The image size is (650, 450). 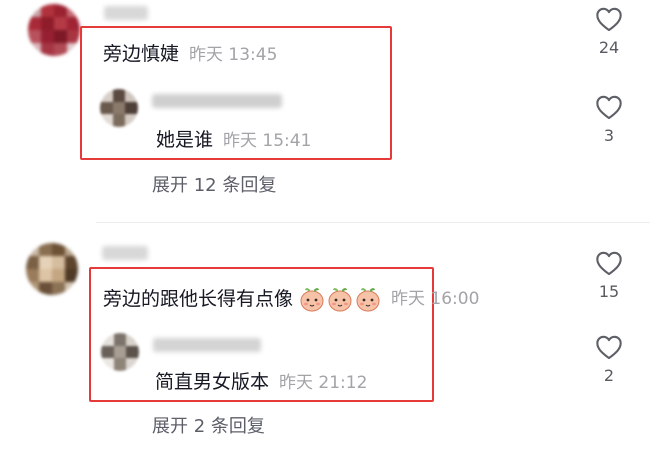 I want to click on reply-text: 她是谁, so click(x=185, y=140).